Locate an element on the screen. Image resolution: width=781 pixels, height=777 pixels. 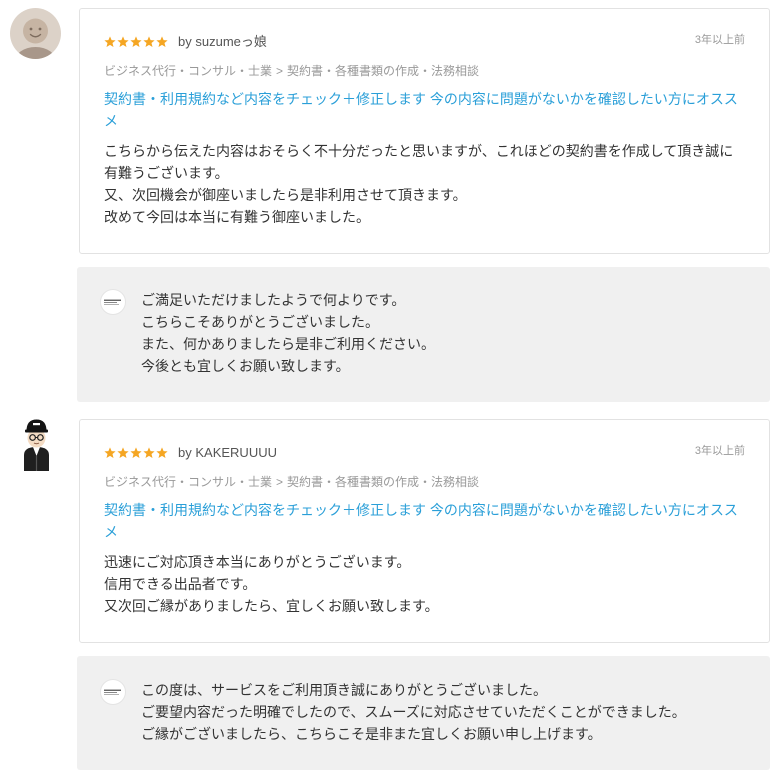
review-meta: by KAKERUUUU is located at coordinates (190, 453).